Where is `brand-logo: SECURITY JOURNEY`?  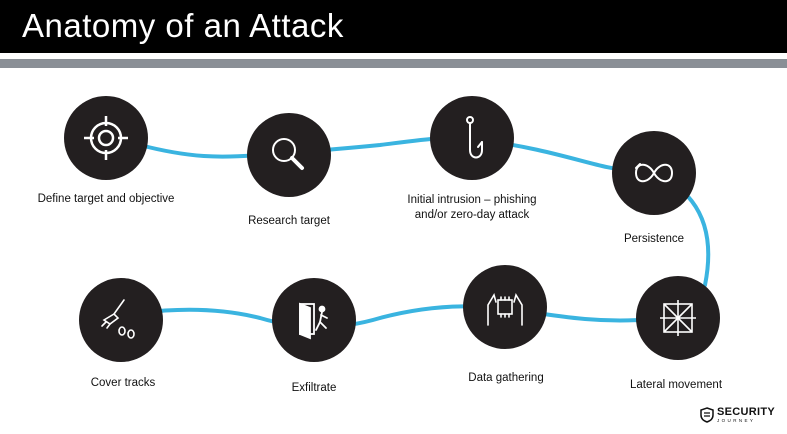 brand-logo: SECURITY JOURNEY is located at coordinates (737, 415).